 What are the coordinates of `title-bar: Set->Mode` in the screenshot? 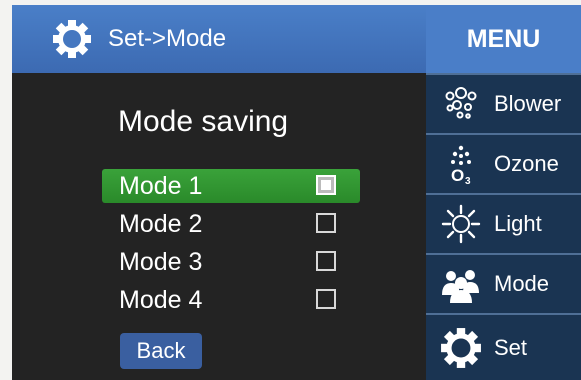 It's located at (219, 39).